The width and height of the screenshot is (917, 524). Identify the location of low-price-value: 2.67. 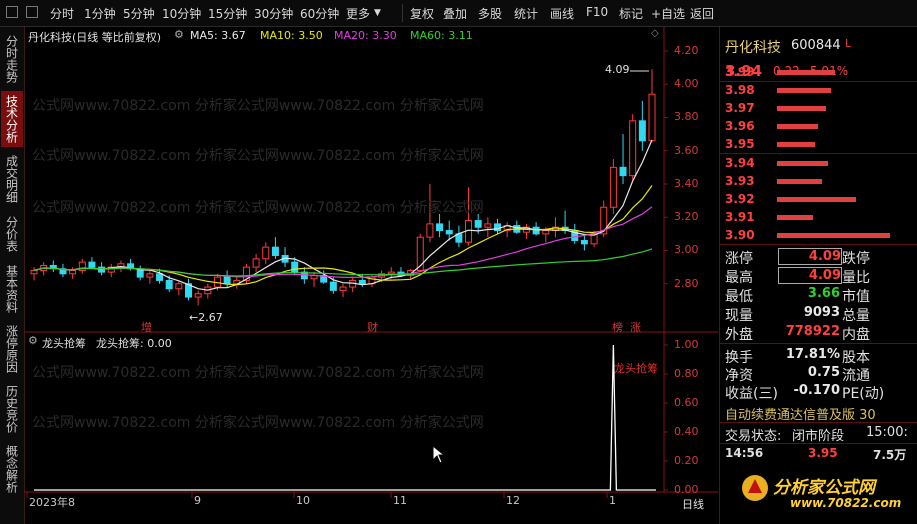
(210, 317).